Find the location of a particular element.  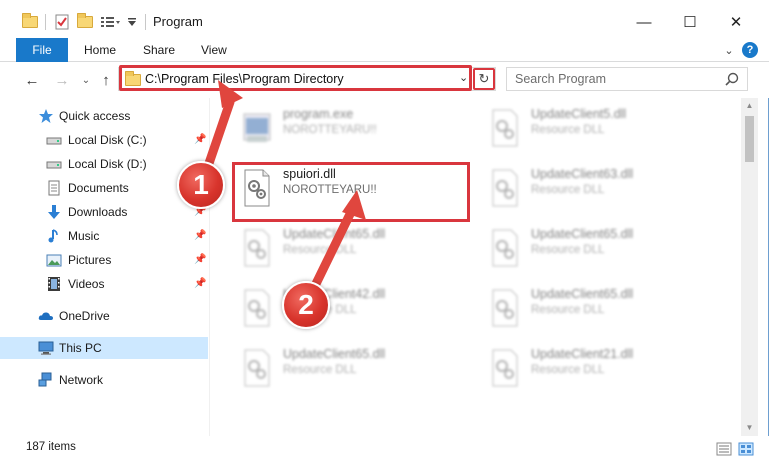

sidebar-item-label: OneDrive is located at coordinates (84, 316).